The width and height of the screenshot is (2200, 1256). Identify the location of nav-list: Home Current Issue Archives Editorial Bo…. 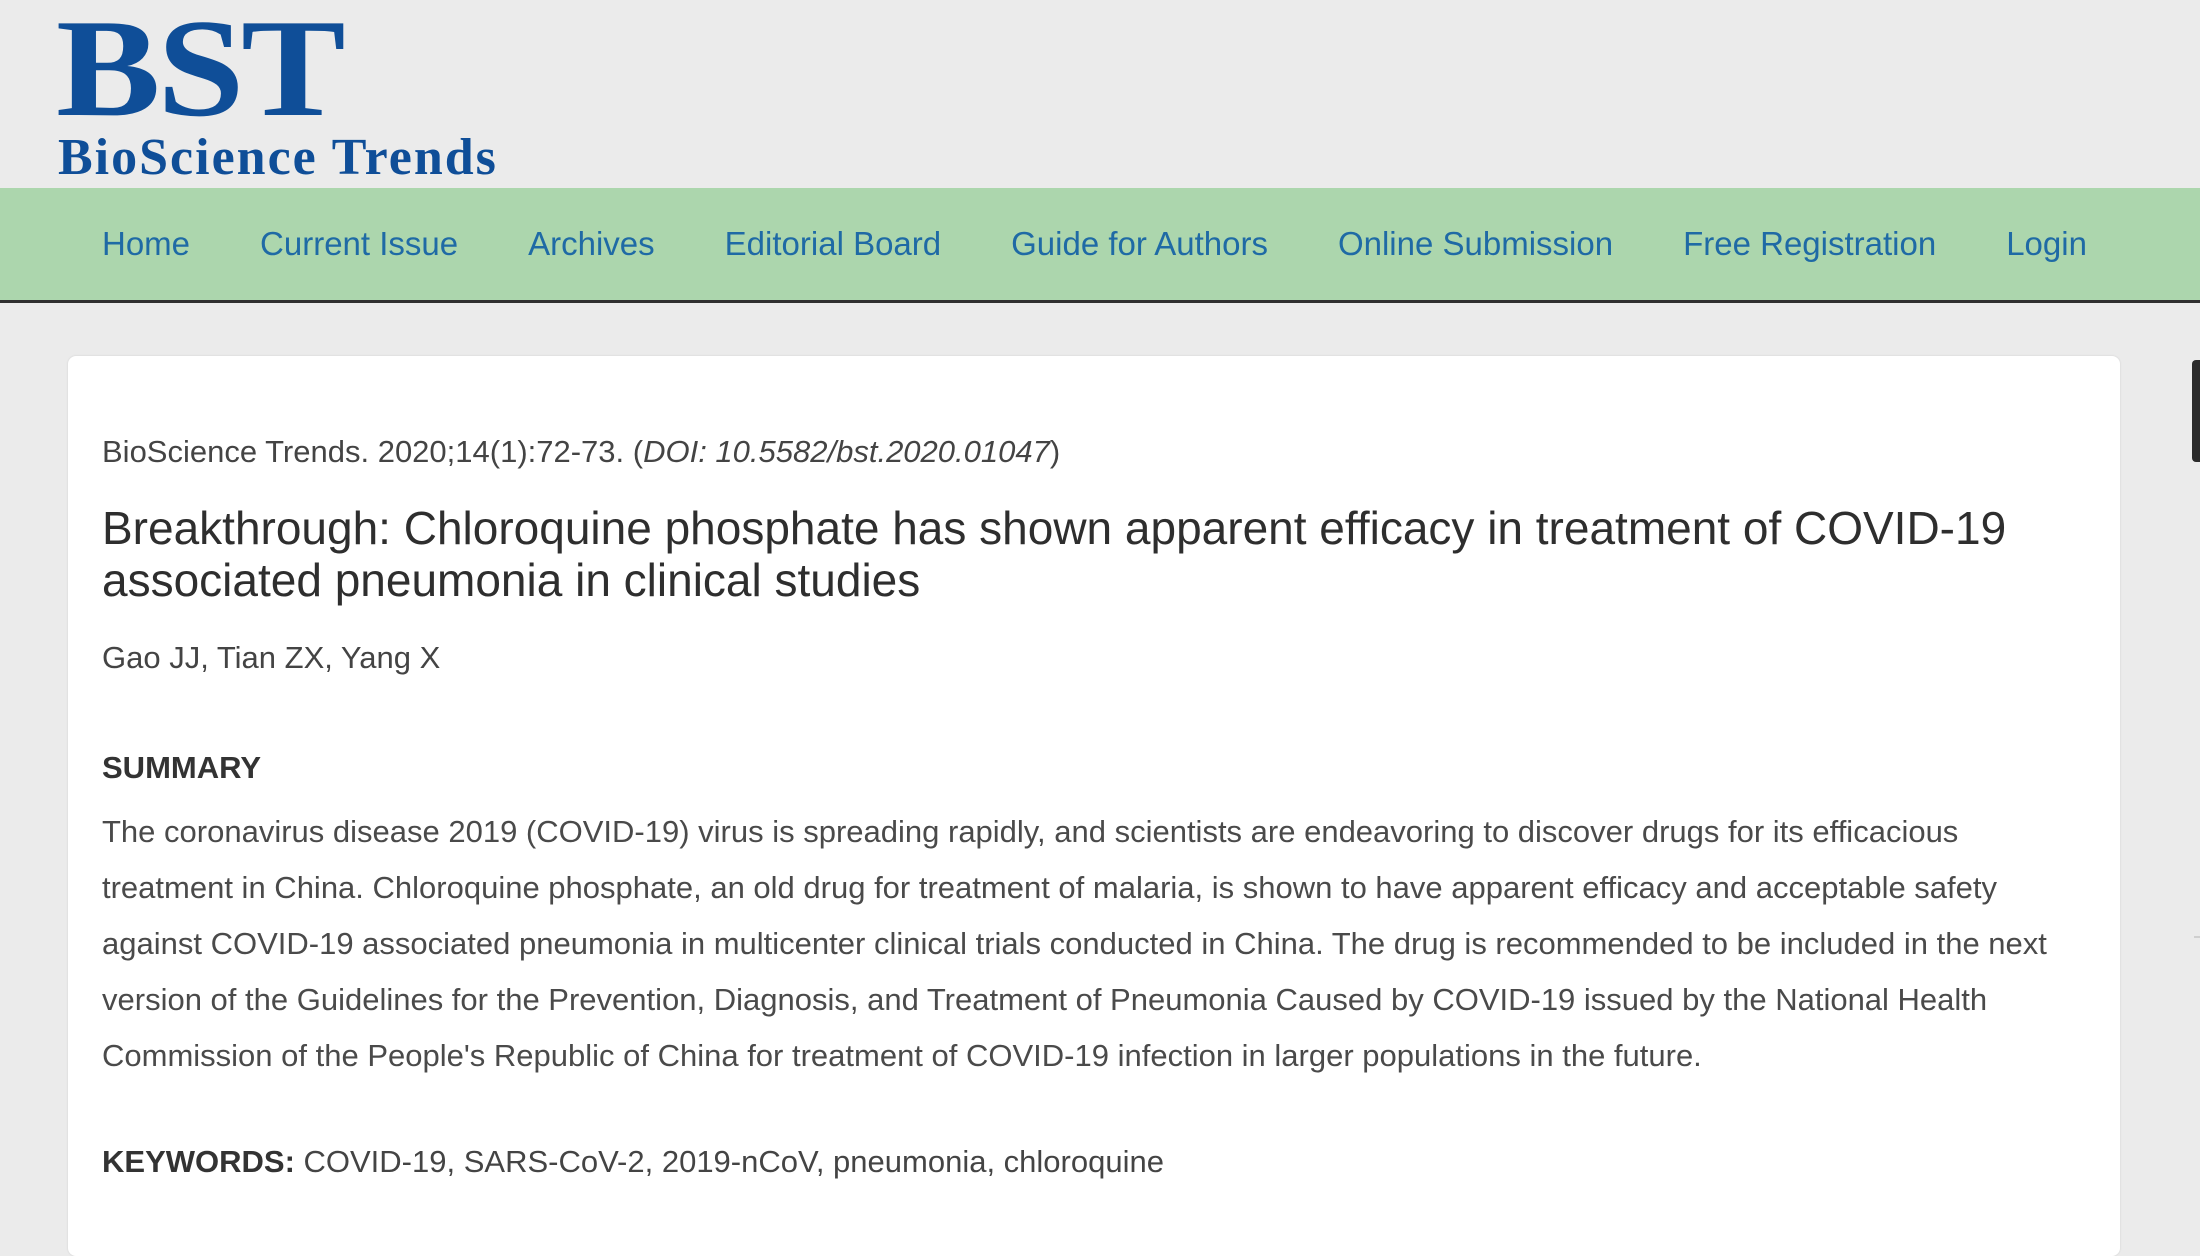
(1094, 244).